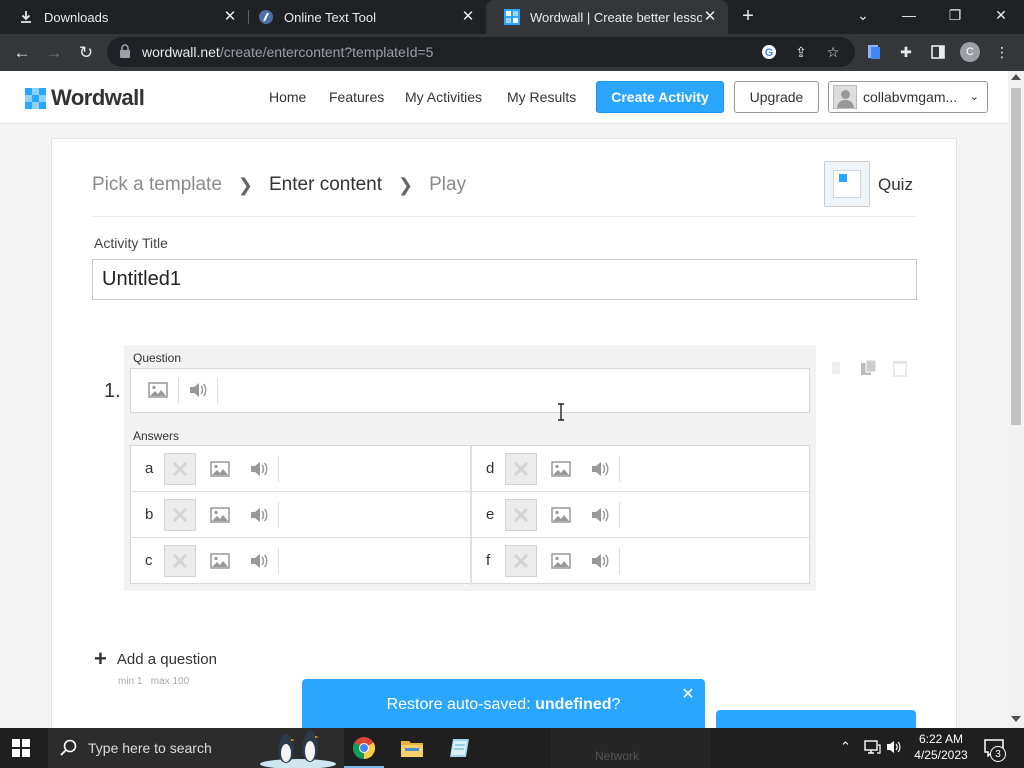 The width and height of the screenshot is (1024, 768). I want to click on question-input, so click(470, 390).